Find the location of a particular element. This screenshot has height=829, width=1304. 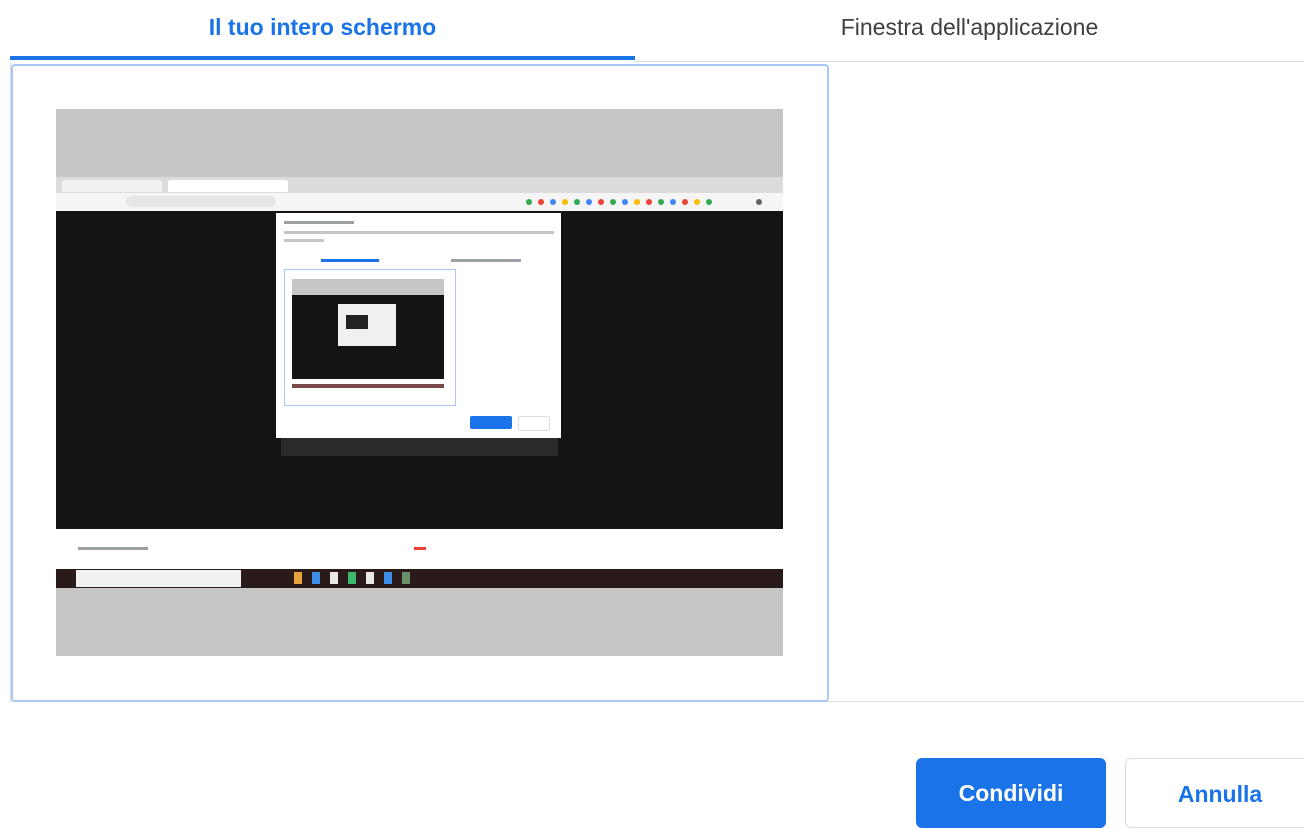

thumb-bottom-area is located at coordinates (419, 622).